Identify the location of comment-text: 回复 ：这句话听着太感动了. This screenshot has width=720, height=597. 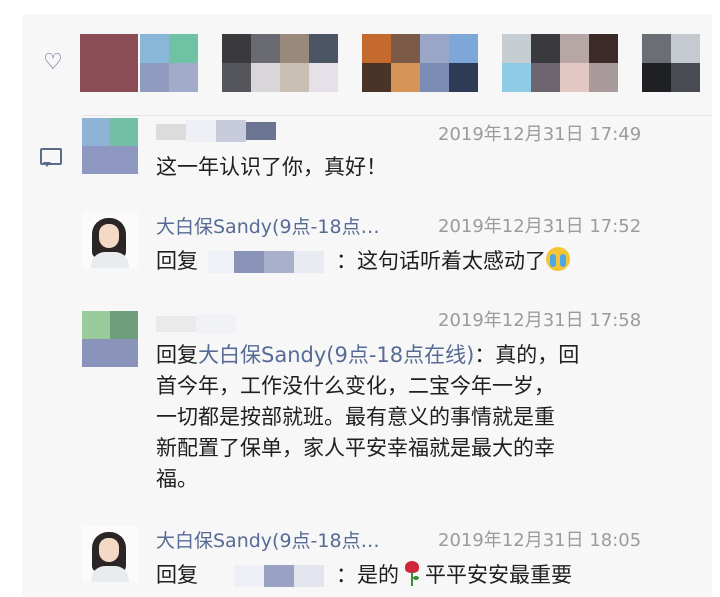
(363, 261).